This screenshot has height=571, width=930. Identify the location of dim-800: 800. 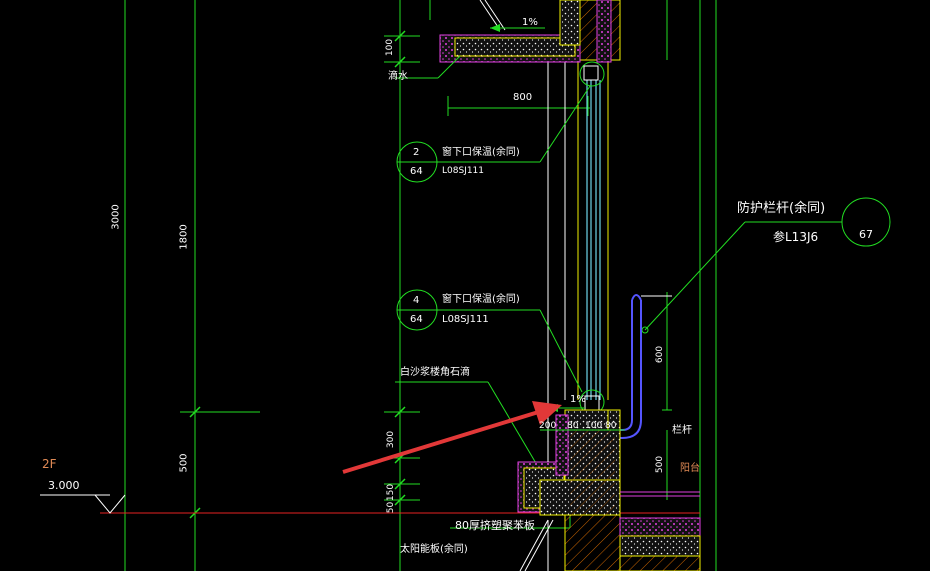
(523, 97).